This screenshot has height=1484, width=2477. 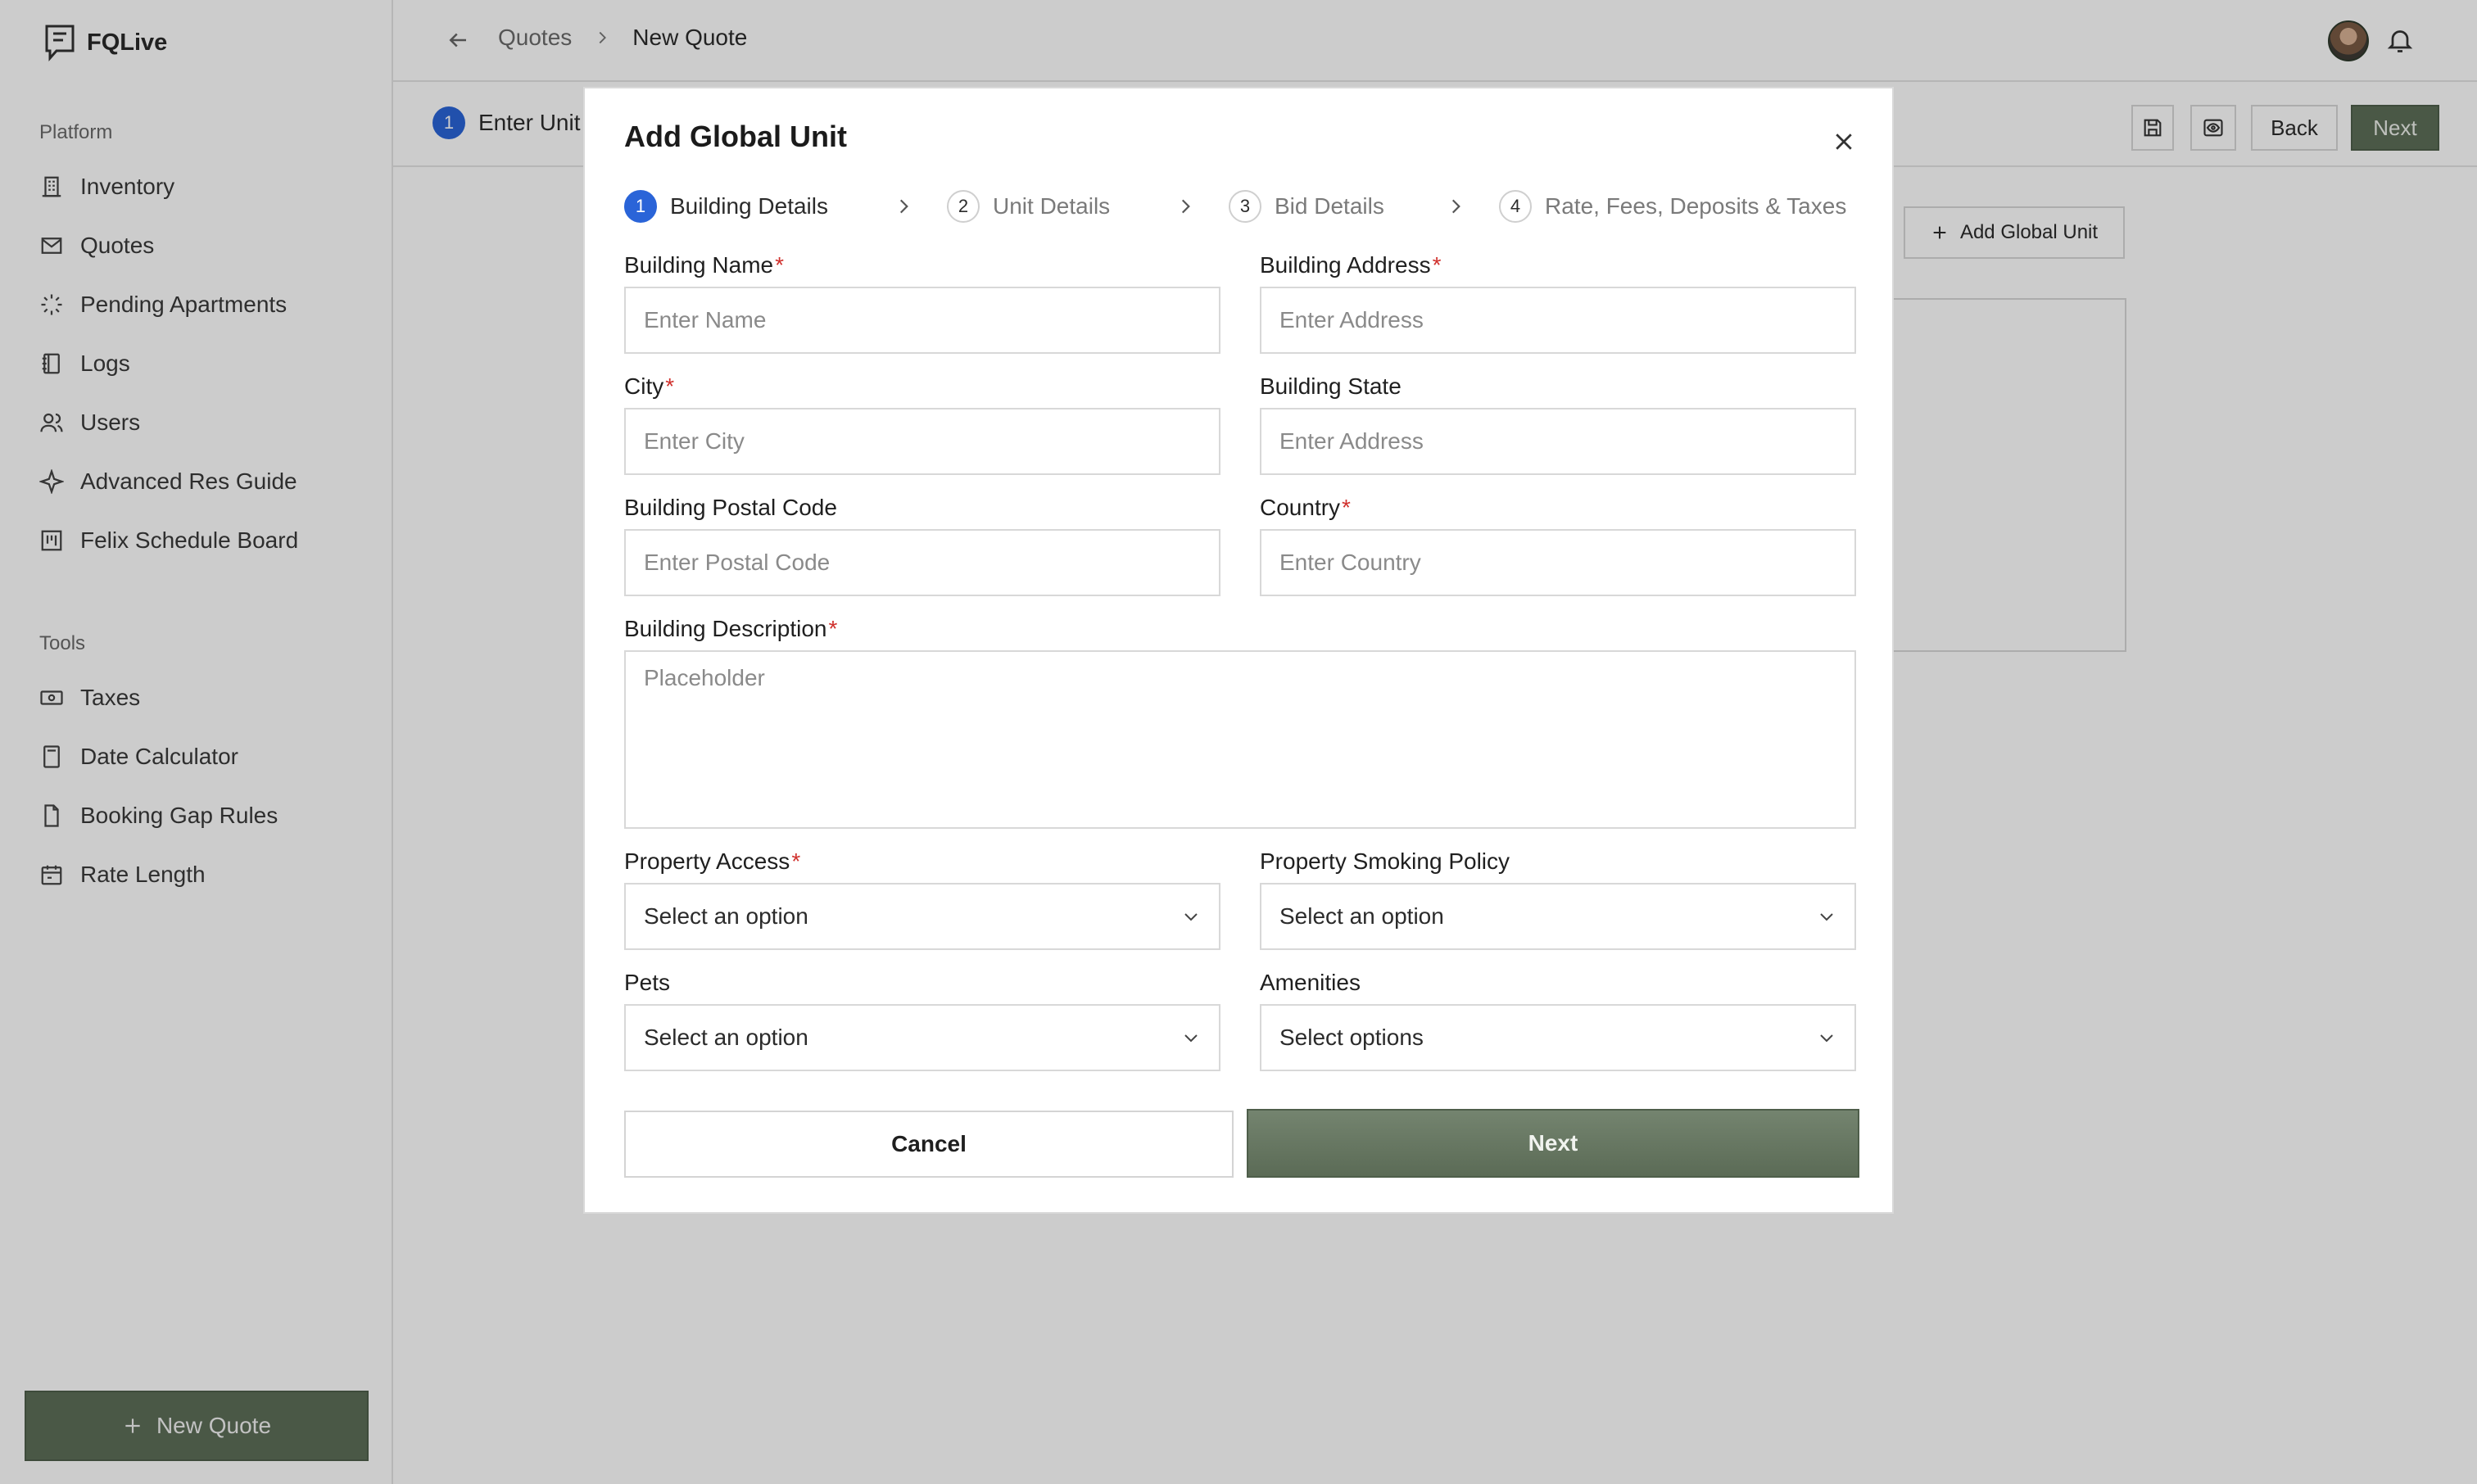 What do you see at coordinates (1558, 1037) in the screenshot?
I see `amenities-select: Select options` at bounding box center [1558, 1037].